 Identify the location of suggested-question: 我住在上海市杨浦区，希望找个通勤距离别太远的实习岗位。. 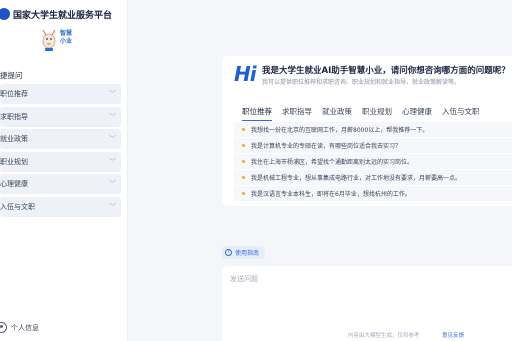
(373, 161).